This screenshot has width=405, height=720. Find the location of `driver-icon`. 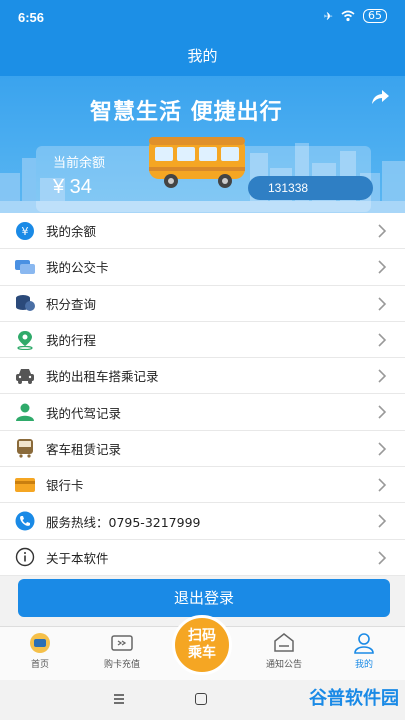

driver-icon is located at coordinates (25, 412).